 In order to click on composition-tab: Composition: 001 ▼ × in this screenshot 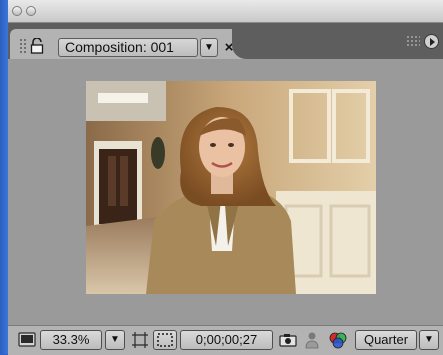, I will do `click(221, 44)`.